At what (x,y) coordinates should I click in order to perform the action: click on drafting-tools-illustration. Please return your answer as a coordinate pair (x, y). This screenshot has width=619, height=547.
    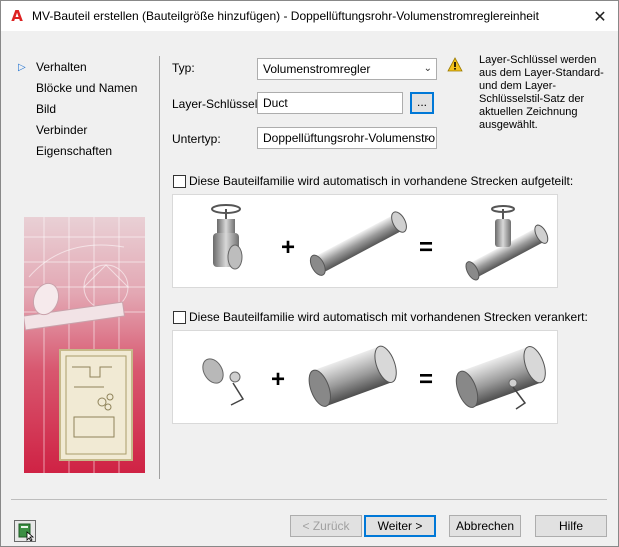
    Looking at the image, I should click on (84, 345).